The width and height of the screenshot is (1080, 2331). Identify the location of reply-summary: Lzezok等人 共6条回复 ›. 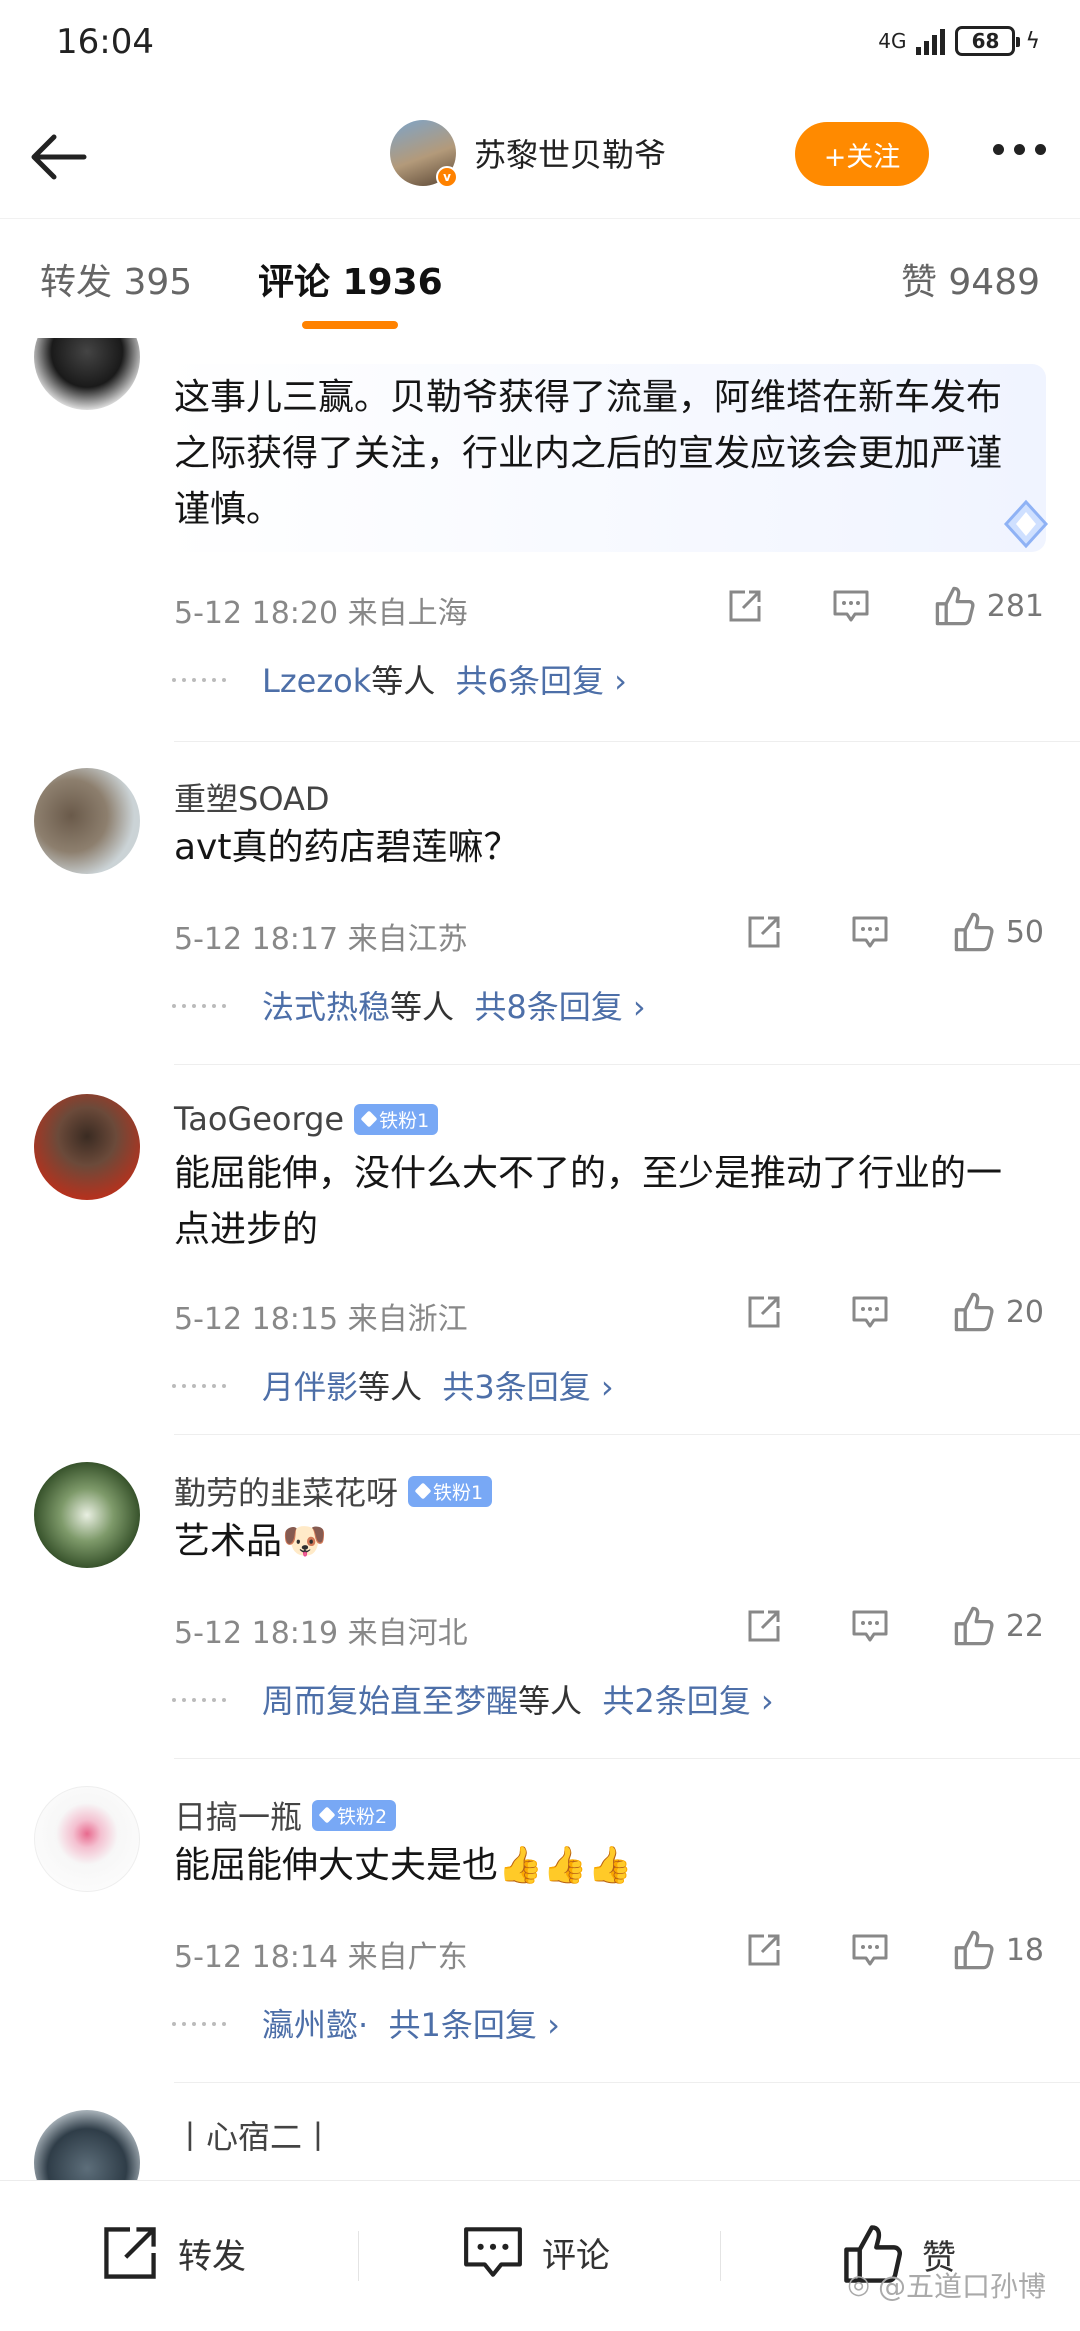
(399, 679).